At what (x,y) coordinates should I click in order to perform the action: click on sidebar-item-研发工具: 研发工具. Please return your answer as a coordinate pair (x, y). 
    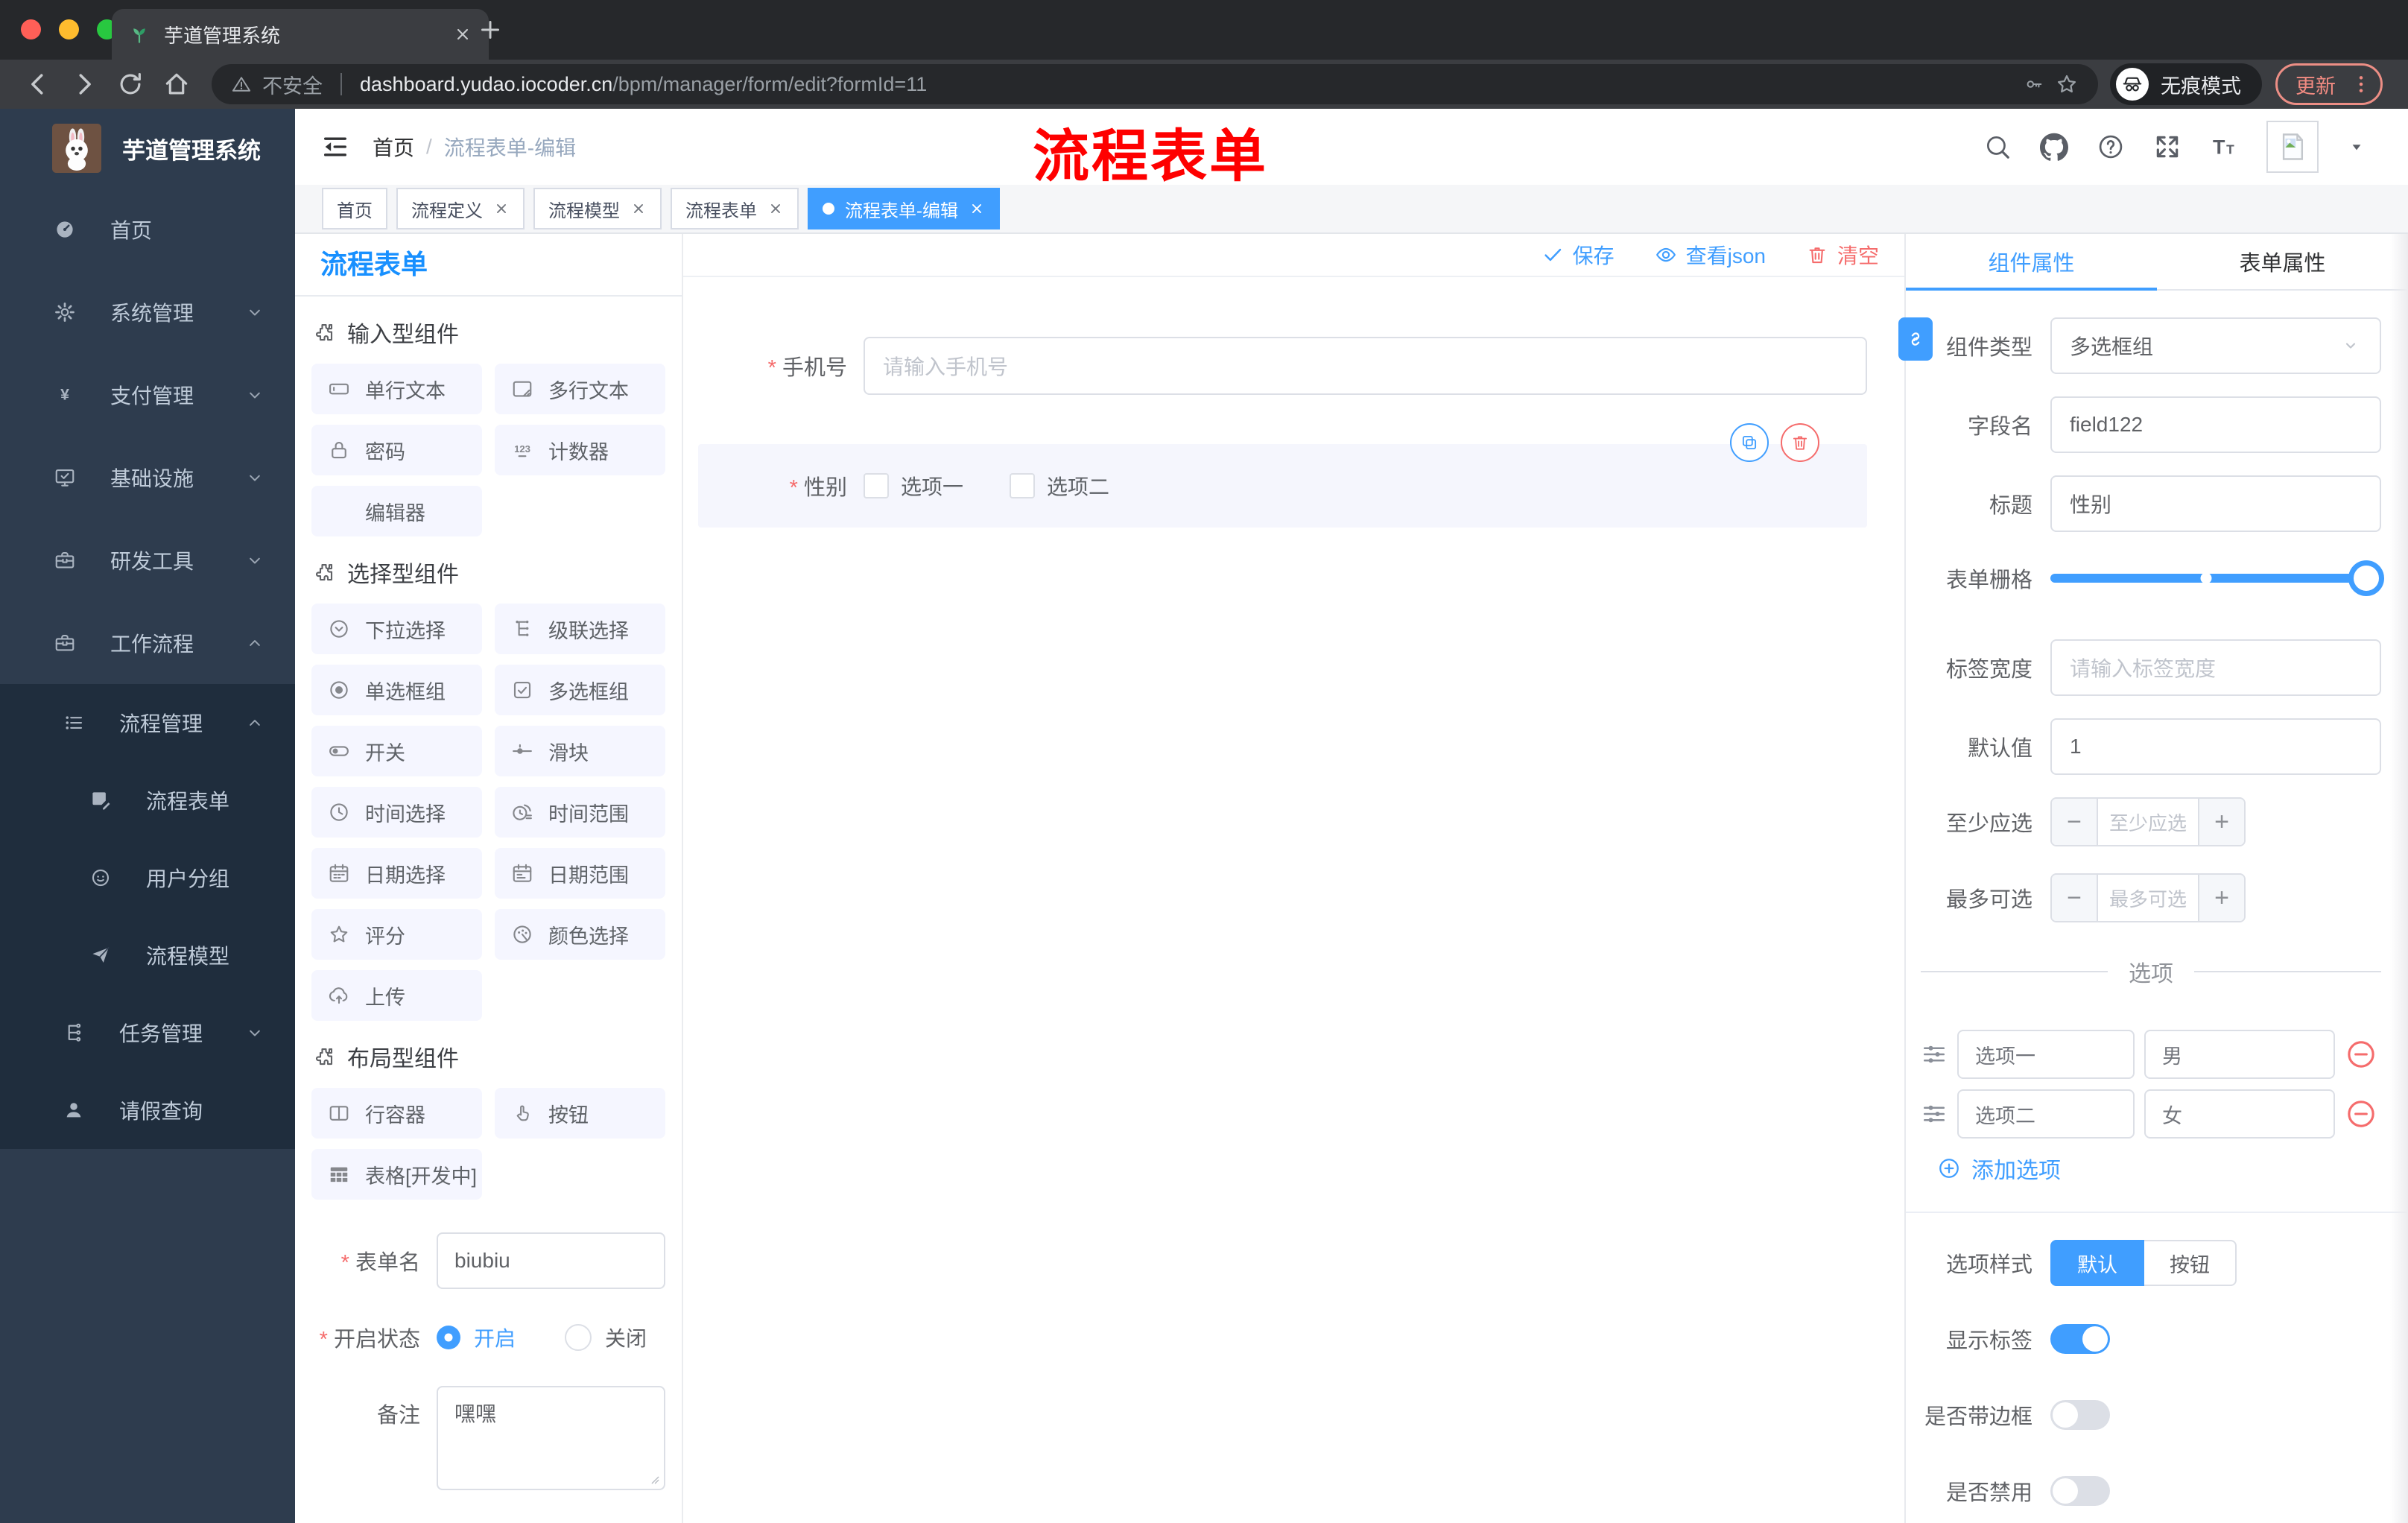
    Looking at the image, I should click on (147, 560).